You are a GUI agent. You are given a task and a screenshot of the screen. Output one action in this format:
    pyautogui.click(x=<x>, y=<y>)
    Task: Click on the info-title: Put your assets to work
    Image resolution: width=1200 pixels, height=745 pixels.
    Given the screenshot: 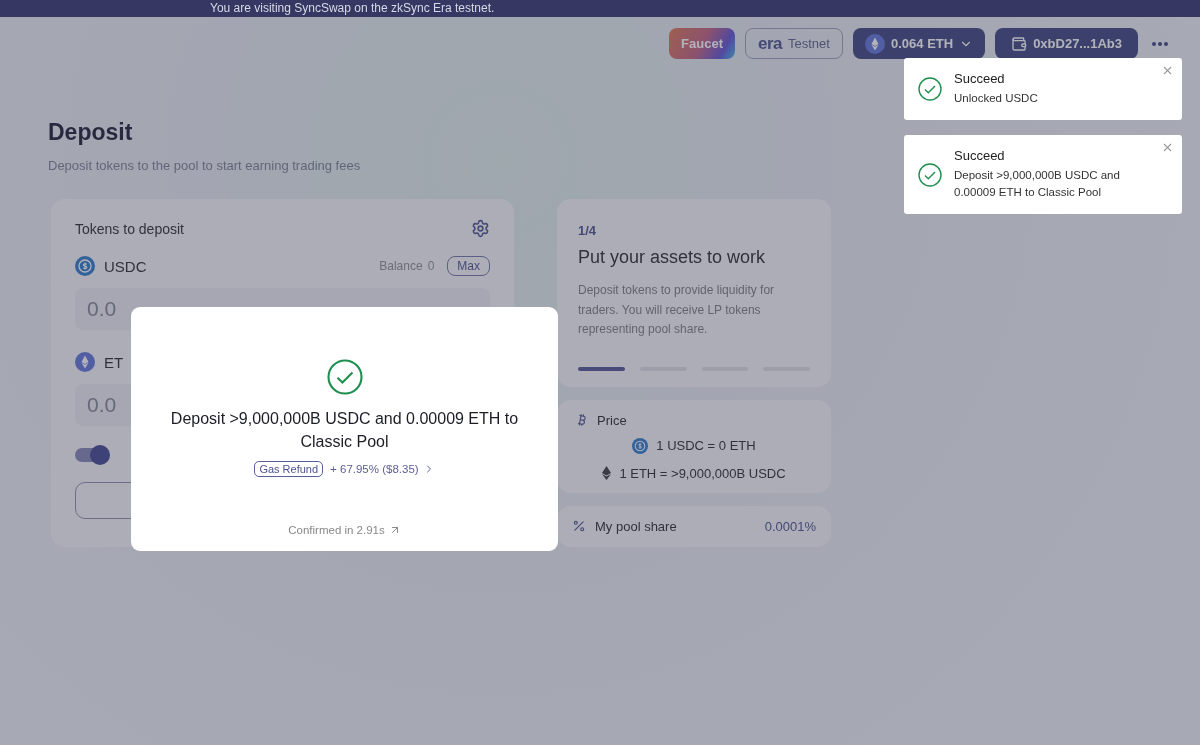 What is the action you would take?
    pyautogui.click(x=672, y=257)
    